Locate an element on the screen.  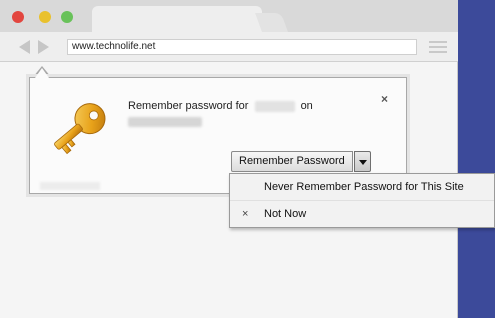
close-window-button is located at coordinates (18, 17).